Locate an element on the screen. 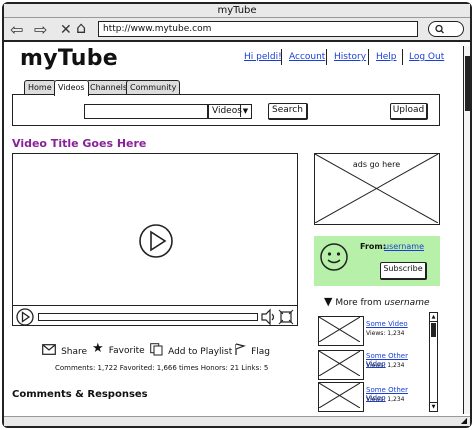  play-icon is located at coordinates (156, 241).